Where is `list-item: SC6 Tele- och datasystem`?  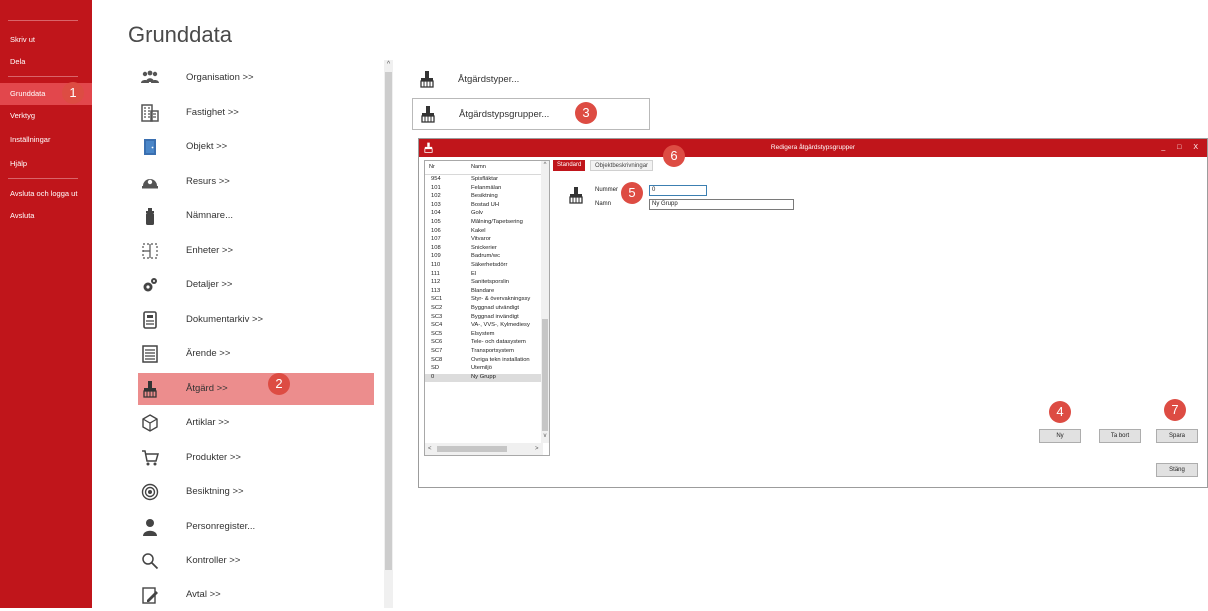
list-item: SC6 Tele- och datasystem is located at coordinates (483, 343).